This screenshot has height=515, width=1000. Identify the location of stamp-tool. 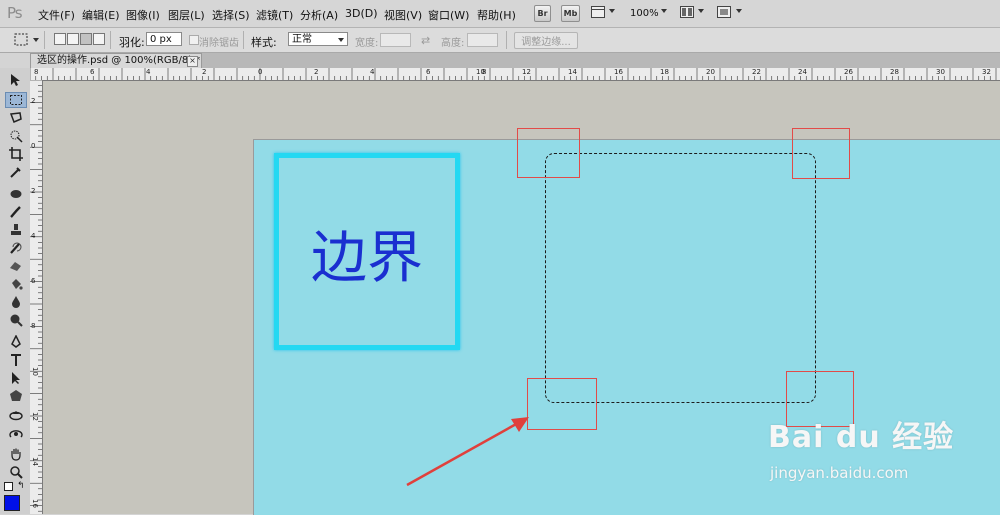
(16, 230).